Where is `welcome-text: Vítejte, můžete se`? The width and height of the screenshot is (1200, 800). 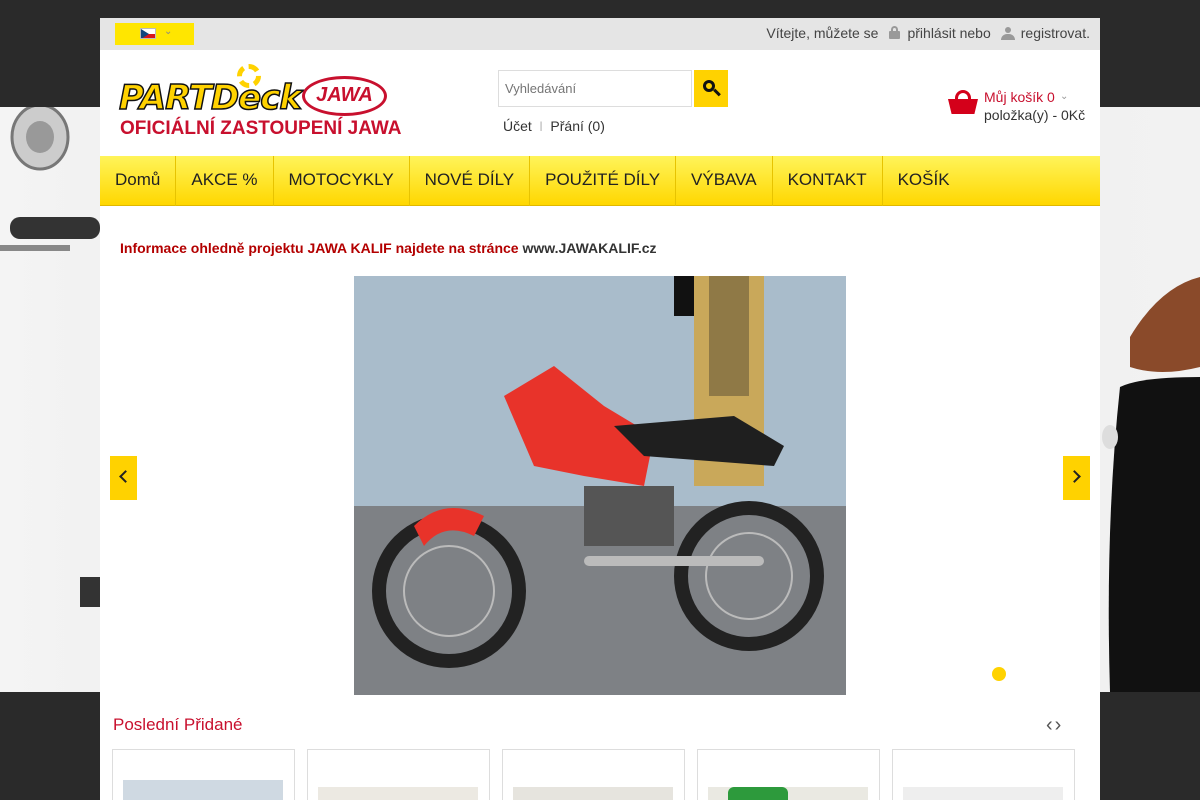
welcome-text: Vítejte, můžete se is located at coordinates (822, 33).